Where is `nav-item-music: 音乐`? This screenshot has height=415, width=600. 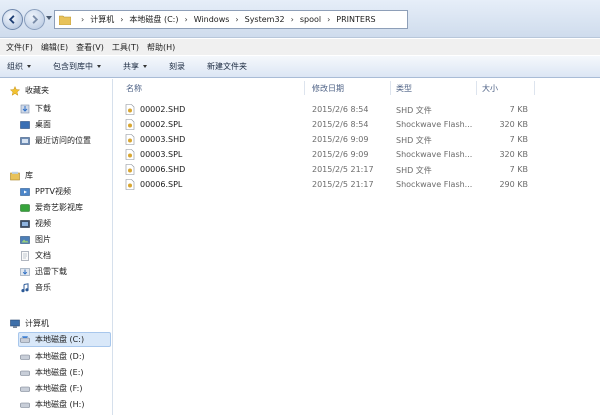 nav-item-music: 音乐 is located at coordinates (35, 287).